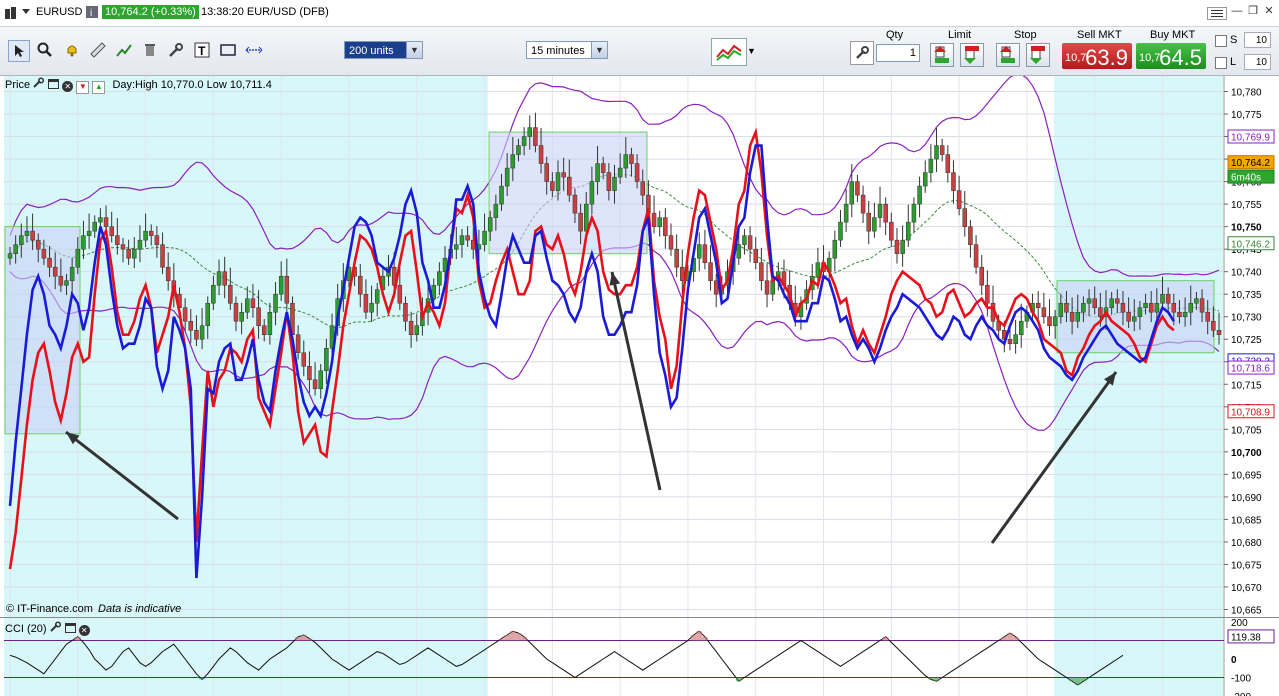 The height and width of the screenshot is (696, 1279). I want to click on limit-buy-button, so click(942, 55).